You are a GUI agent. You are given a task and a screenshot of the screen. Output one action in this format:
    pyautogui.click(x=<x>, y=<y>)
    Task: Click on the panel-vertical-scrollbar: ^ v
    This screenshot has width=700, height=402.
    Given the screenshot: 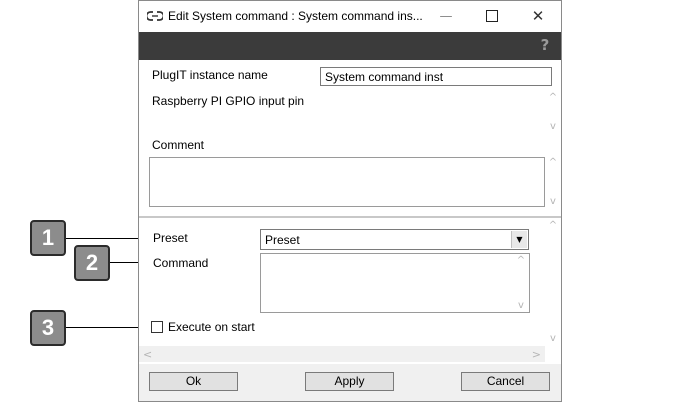 What is the action you would take?
    pyautogui.click(x=553, y=282)
    